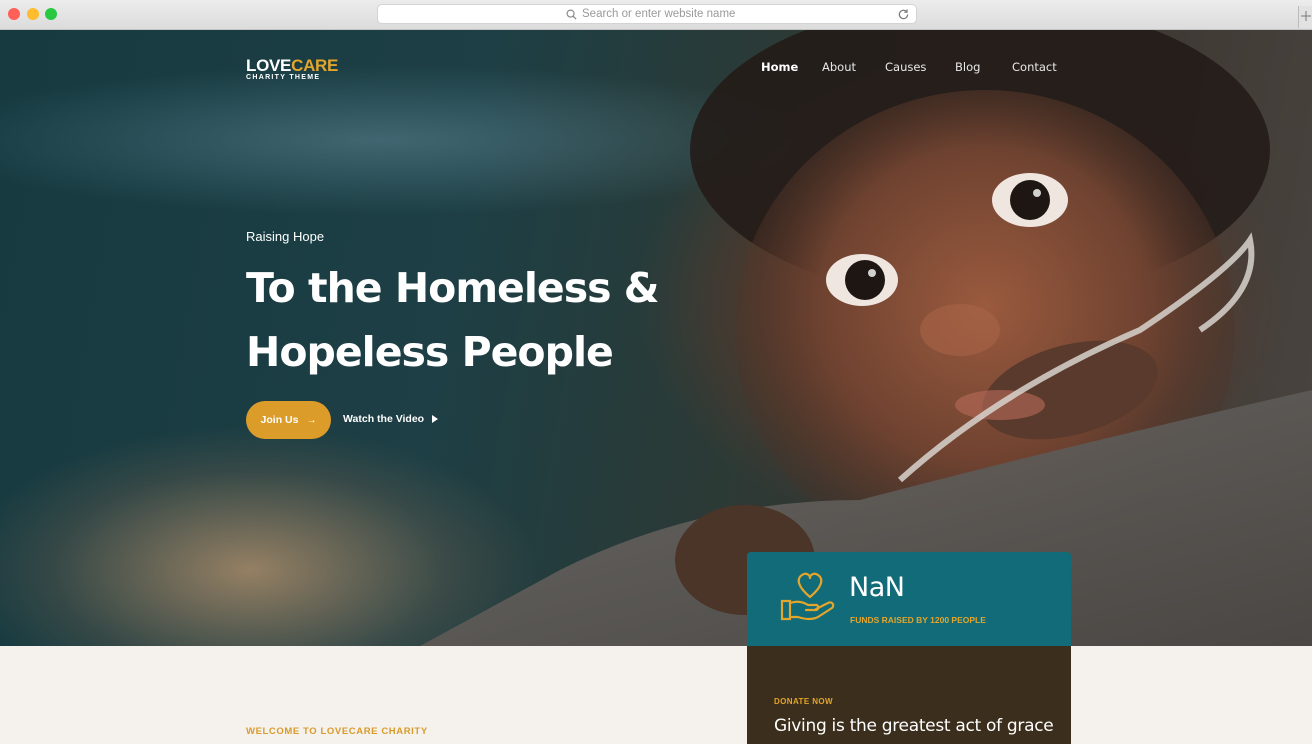 The image size is (1312, 744). Describe the element at coordinates (803, 701) in the screenshot. I see `donate-eyebrow: DONATE NOW` at that location.